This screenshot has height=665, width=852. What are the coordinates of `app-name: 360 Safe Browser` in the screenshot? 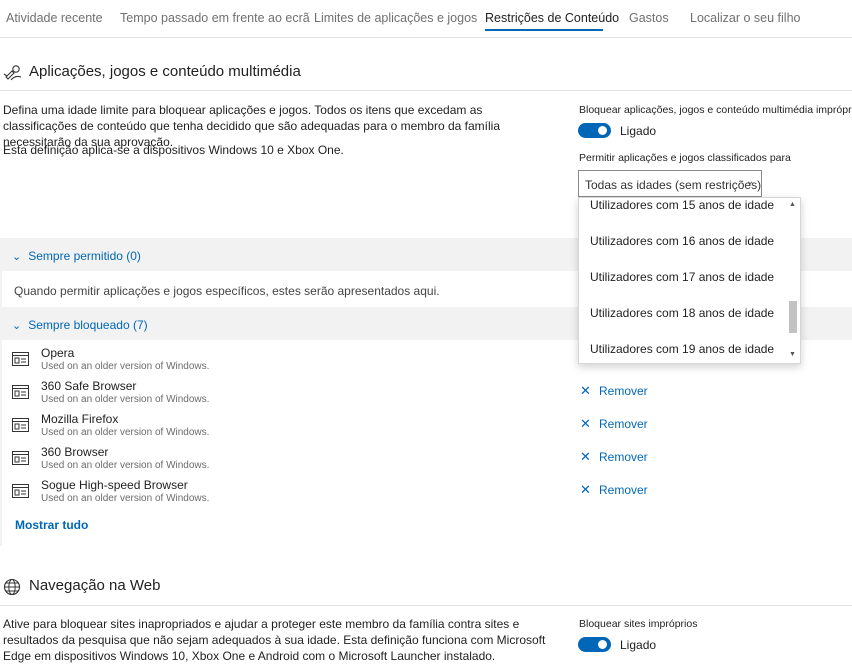 It's located at (89, 386).